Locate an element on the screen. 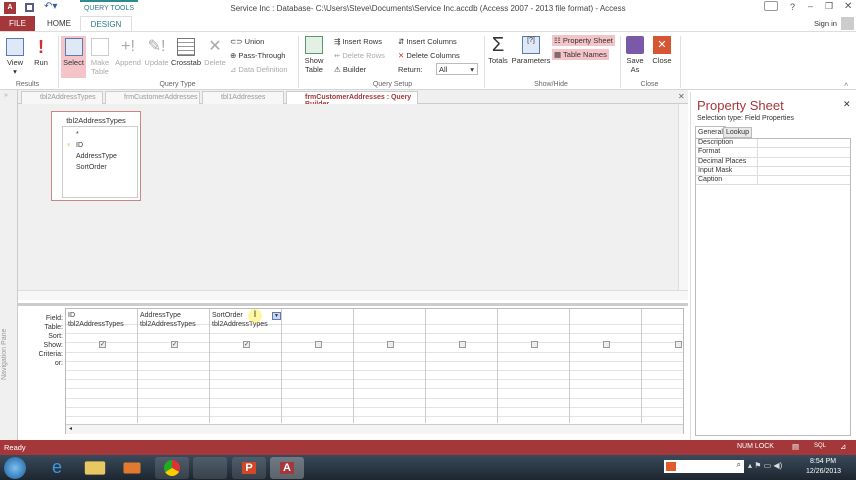 This screenshot has width=856, height=480. tab-file: FILE is located at coordinates (17, 23).